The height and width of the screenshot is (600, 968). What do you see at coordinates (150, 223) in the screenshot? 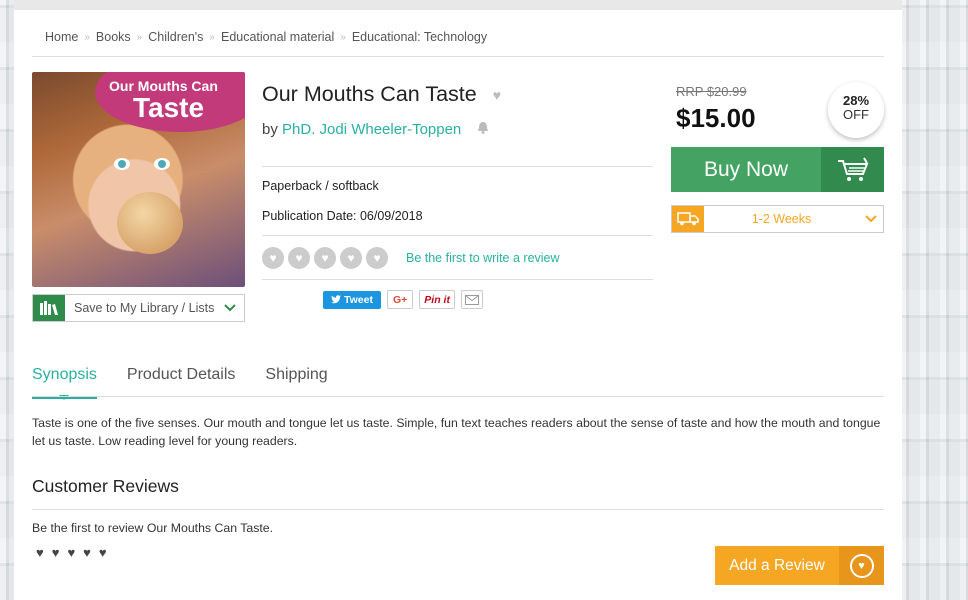
I see `cover-apple` at bounding box center [150, 223].